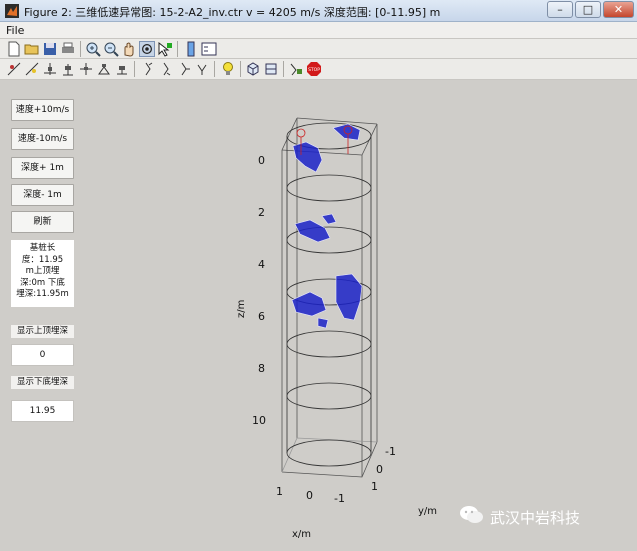 This screenshot has height=551, width=637. What do you see at coordinates (379, 469) in the screenshot?
I see `y-tick-label: 0` at bounding box center [379, 469].